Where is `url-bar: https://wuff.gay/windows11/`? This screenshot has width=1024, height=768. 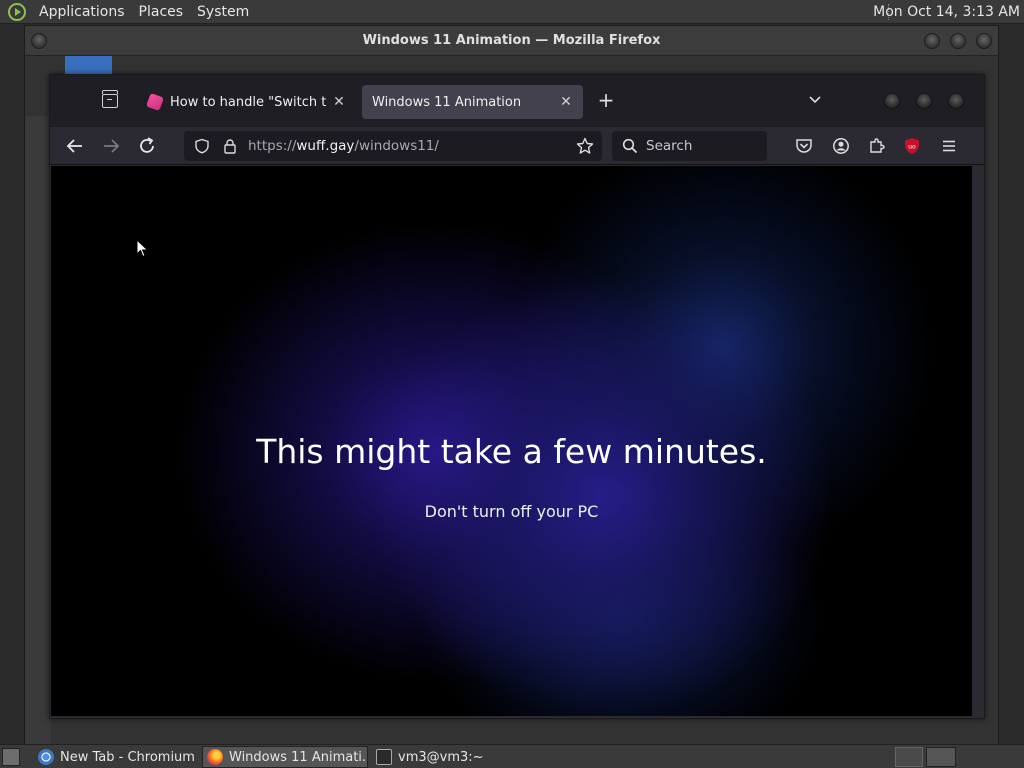
url-bar: https://wuff.gay/windows11/ is located at coordinates (393, 146).